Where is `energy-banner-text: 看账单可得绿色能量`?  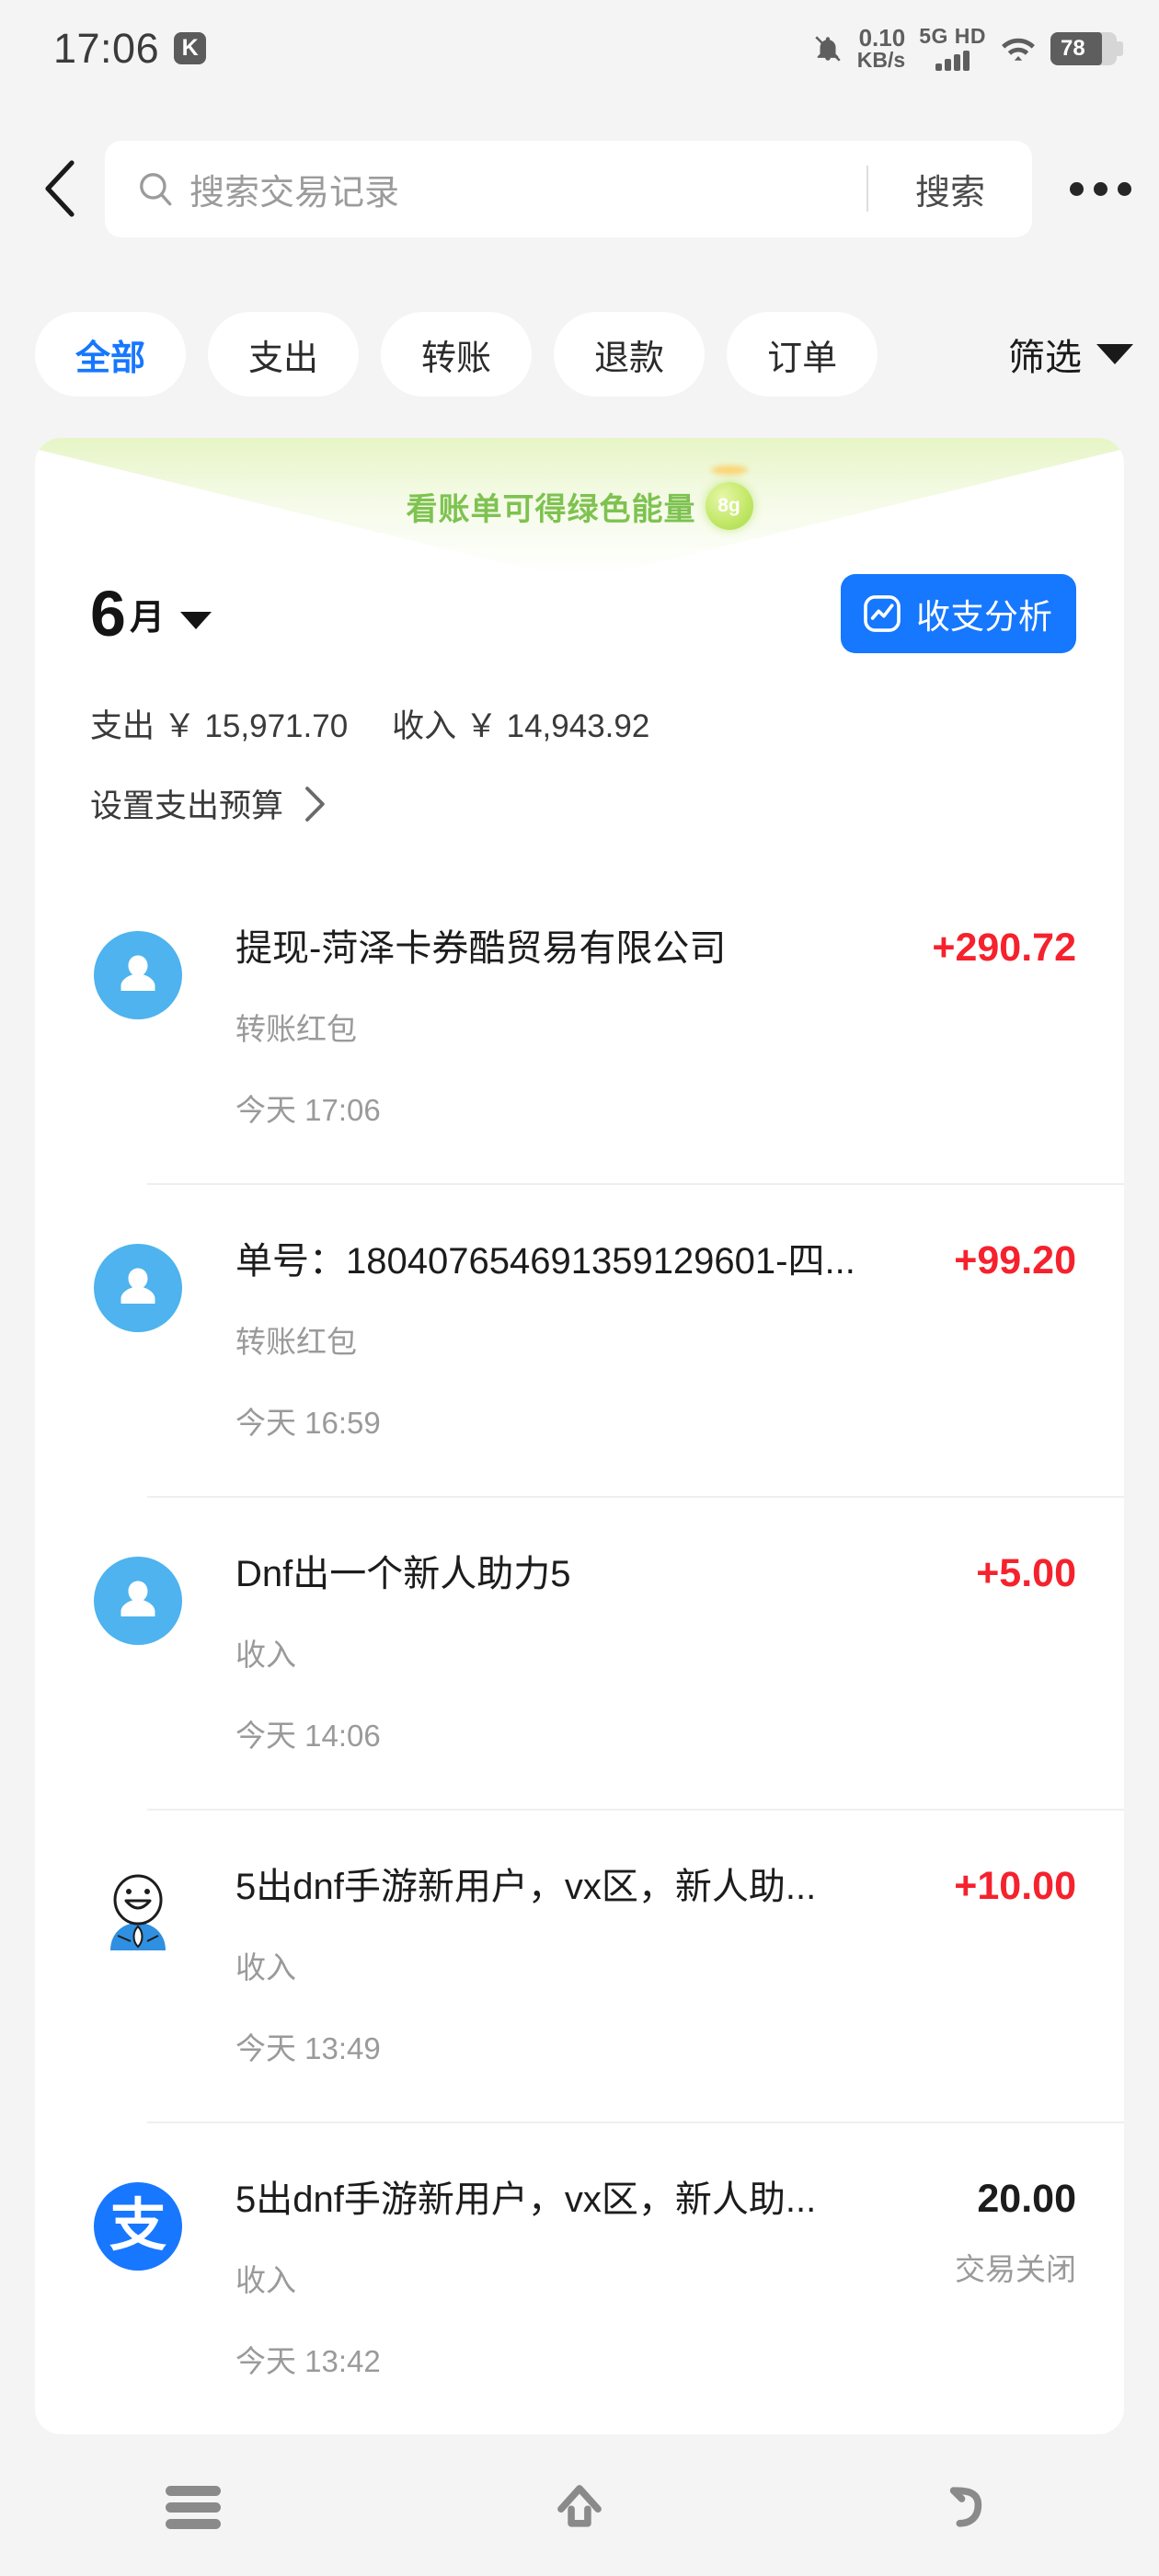 energy-banner-text: 看账单可得绿色能量 is located at coordinates (551, 509).